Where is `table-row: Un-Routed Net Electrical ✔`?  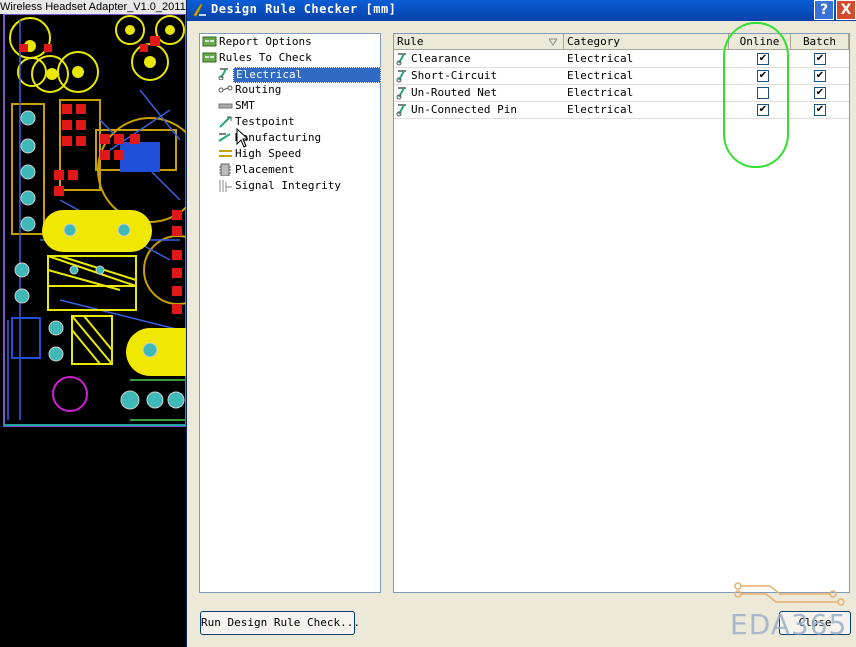 table-row: Un-Routed Net Electrical ✔ is located at coordinates (621, 93).